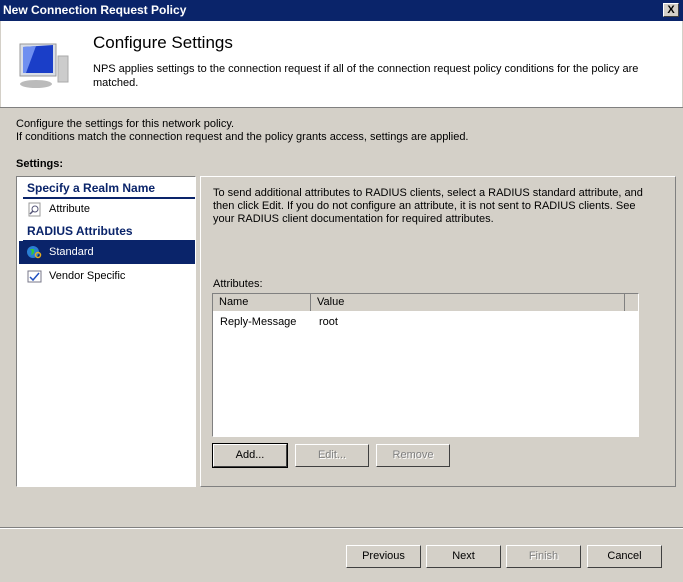 The height and width of the screenshot is (582, 683). What do you see at coordinates (95, 10) in the screenshot?
I see `window-title: New Connection Request Policy` at bounding box center [95, 10].